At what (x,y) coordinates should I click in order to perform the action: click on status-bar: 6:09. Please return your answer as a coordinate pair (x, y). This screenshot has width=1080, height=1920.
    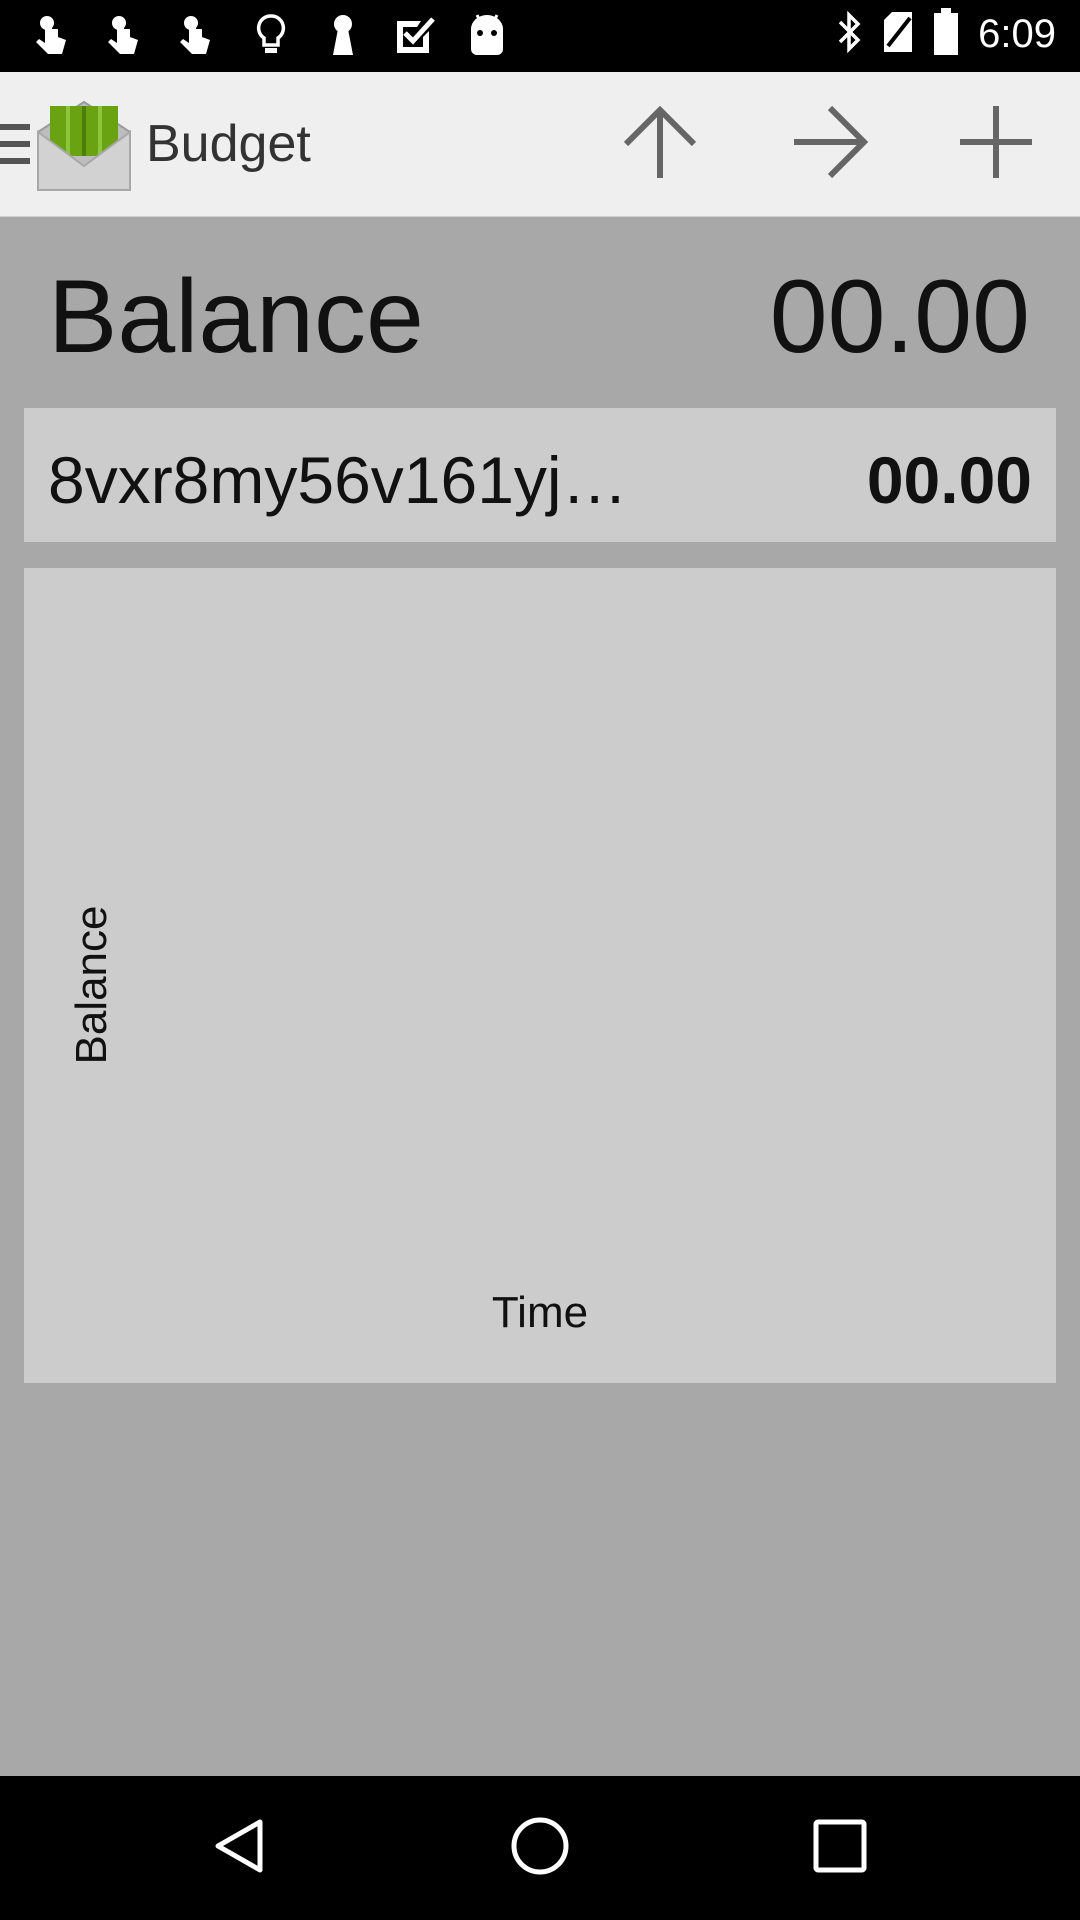
    Looking at the image, I should click on (540, 36).